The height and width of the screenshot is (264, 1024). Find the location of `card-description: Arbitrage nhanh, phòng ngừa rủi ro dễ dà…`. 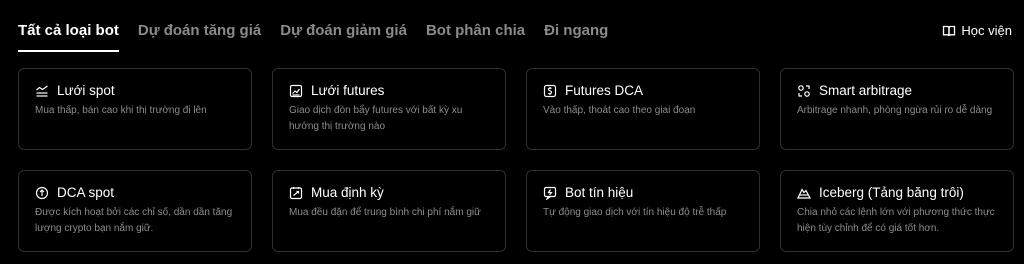

card-description: Arbitrage nhanh, phòng ngừa rủi ro dễ dà… is located at coordinates (895, 110).